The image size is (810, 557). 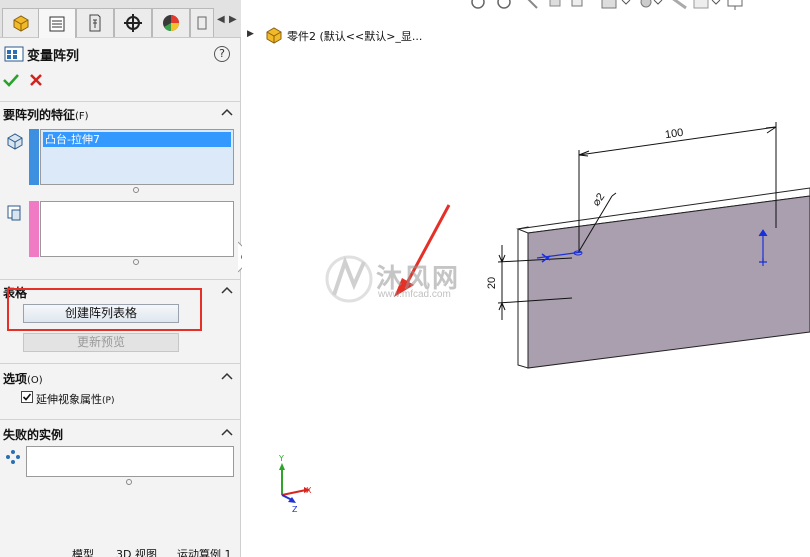 I want to click on reference-selection-box, so click(x=137, y=229).